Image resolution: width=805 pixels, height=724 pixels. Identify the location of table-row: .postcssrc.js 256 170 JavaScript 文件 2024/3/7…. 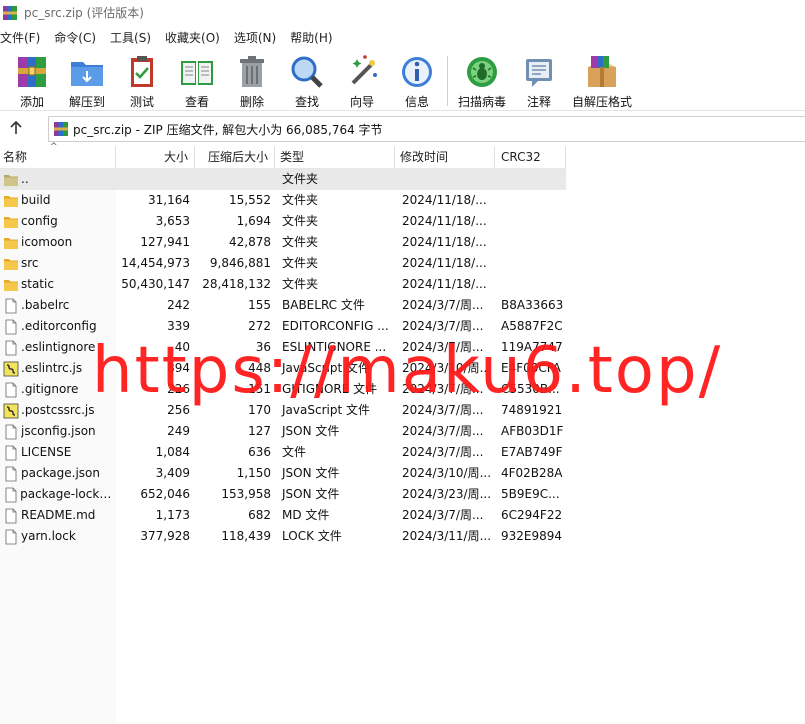
(283, 410).